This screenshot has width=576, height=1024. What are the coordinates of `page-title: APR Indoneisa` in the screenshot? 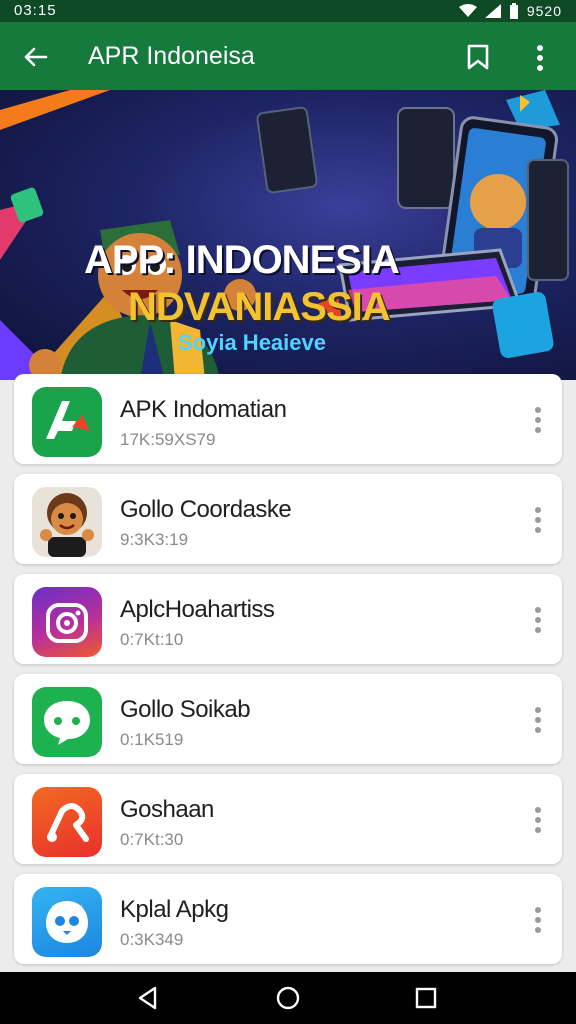 It's located at (171, 56).